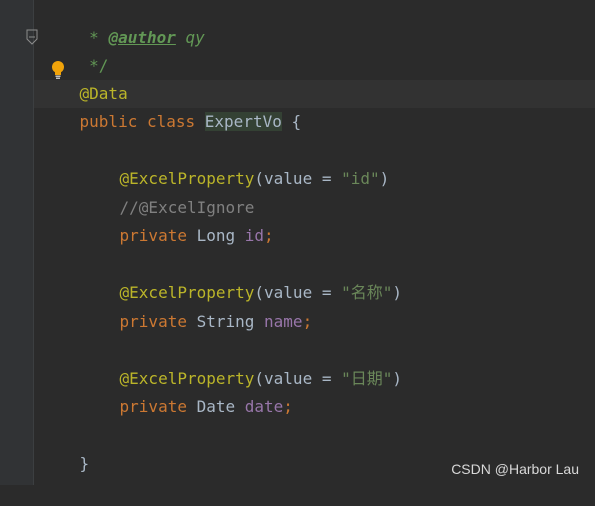  I want to click on keyword-class: class, so click(171, 121).